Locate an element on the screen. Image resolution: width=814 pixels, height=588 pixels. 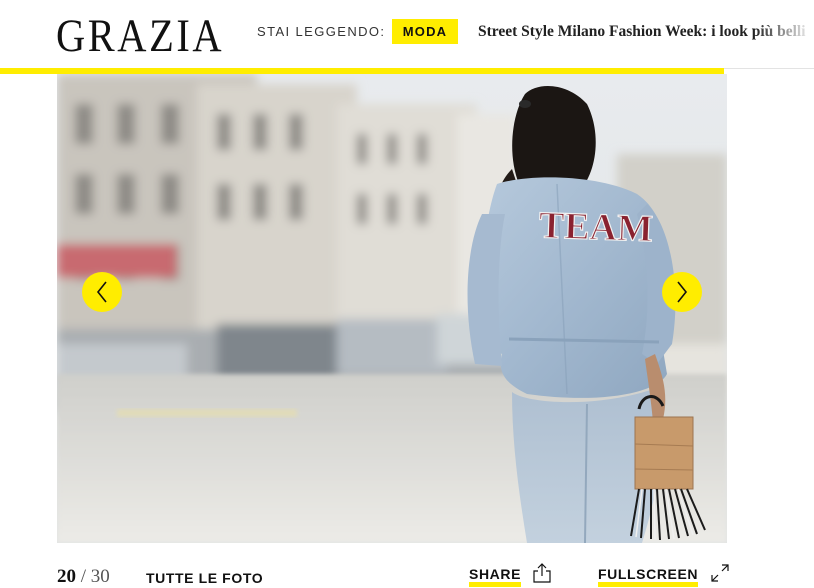
share-button: SHARE is located at coordinates (510, 575).